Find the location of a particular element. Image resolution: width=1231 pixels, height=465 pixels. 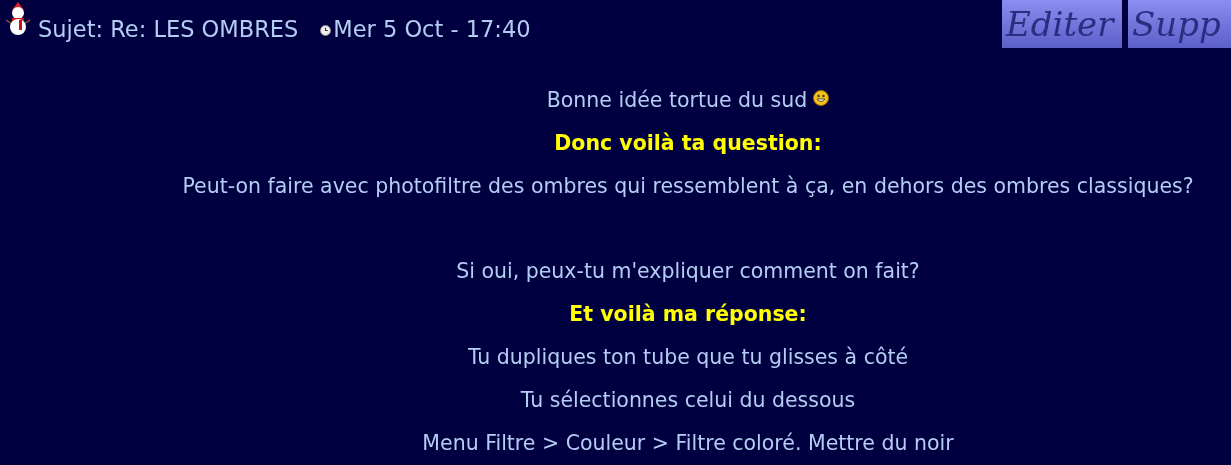

post-action-button: Editer is located at coordinates (1062, 24).